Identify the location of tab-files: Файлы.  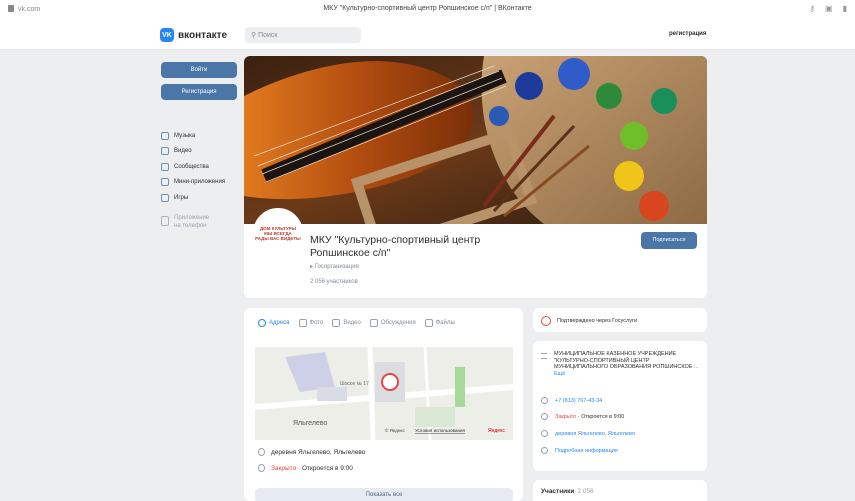
(439, 323).